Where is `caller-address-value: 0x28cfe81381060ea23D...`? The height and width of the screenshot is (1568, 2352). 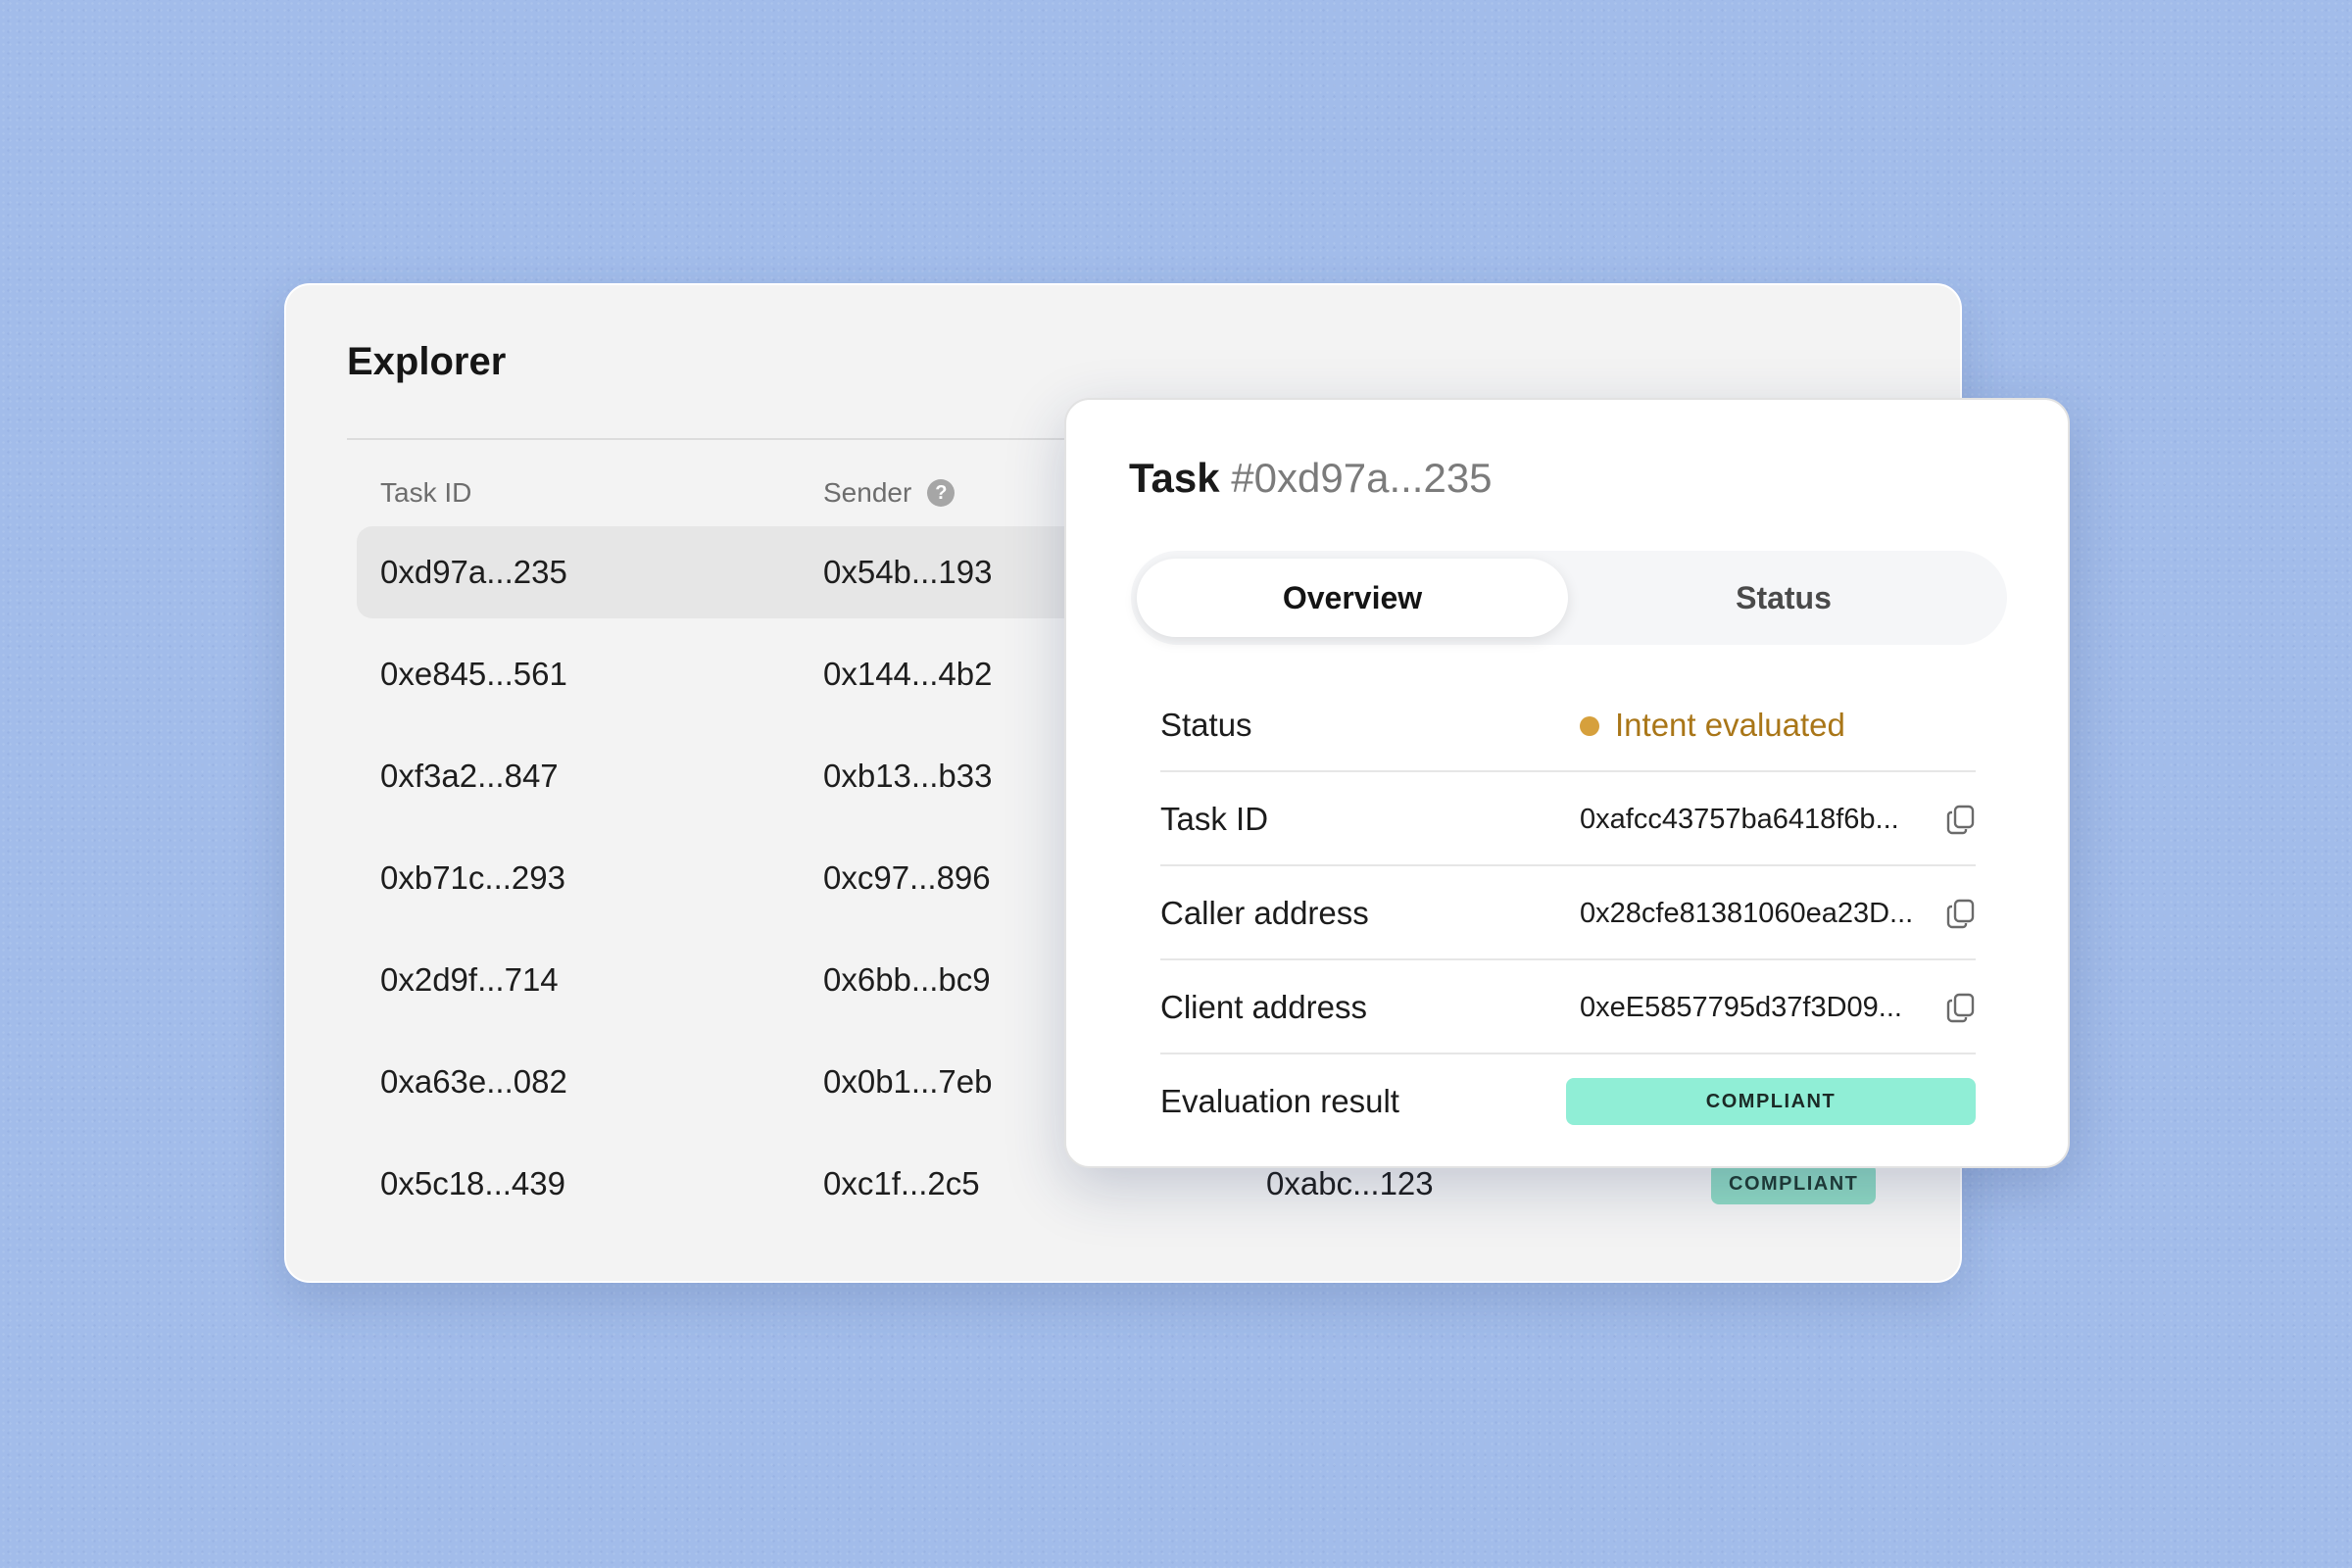 caller-address-value: 0x28cfe81381060ea23D... is located at coordinates (1747, 913).